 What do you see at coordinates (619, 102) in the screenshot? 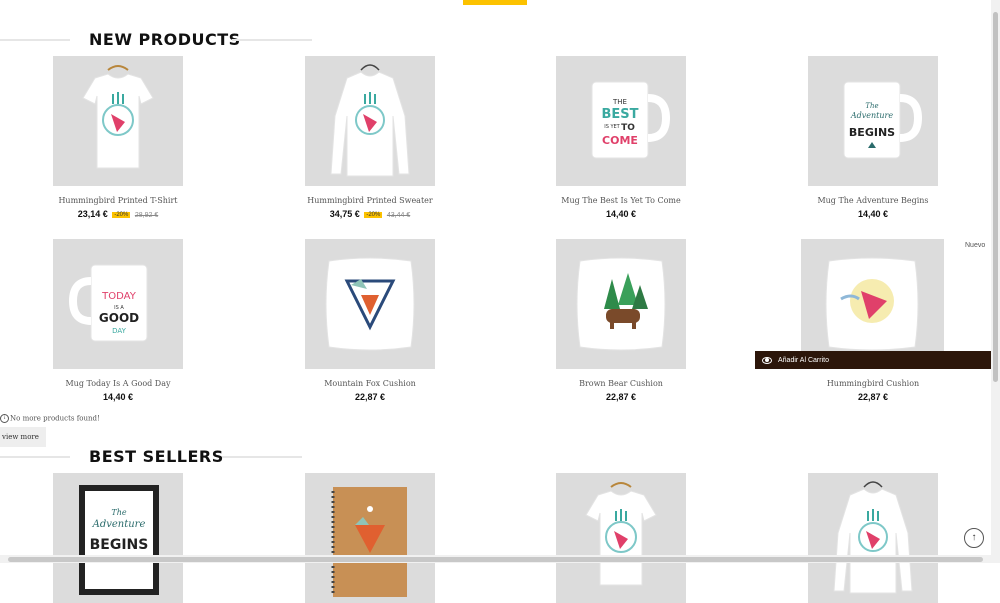
I see `mug-art-line: THE` at bounding box center [619, 102].